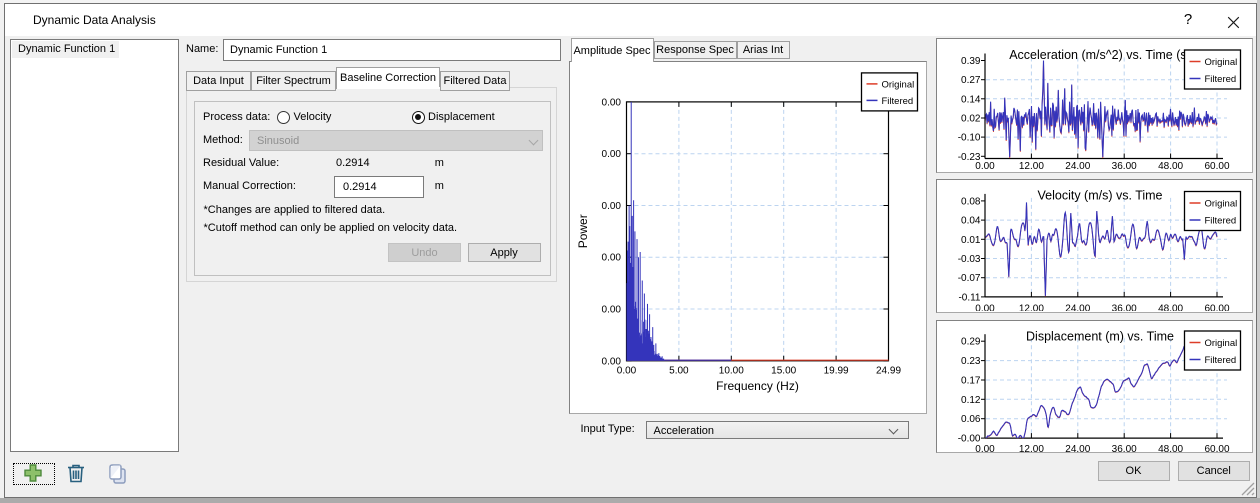  I want to click on svg-text: 24.99, so click(887, 370).